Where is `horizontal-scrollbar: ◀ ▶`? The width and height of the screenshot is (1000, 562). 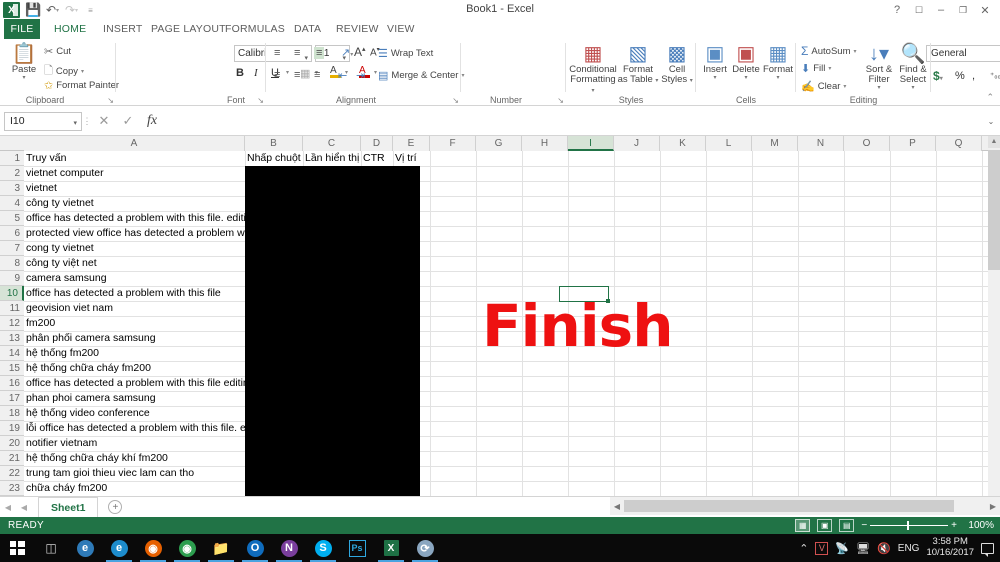 horizontal-scrollbar: ◀ ▶ is located at coordinates (805, 506).